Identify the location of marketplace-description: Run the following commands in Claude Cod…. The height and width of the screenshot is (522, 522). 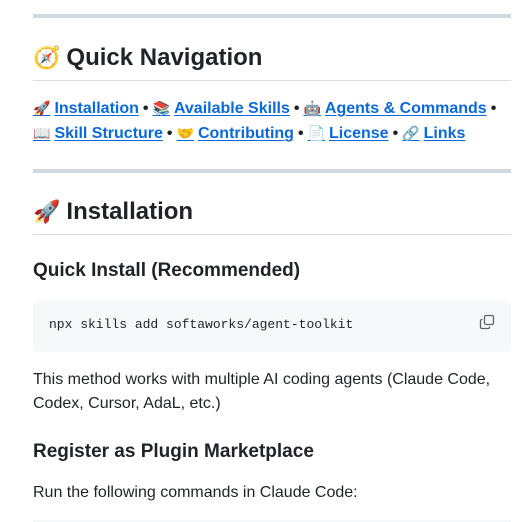
(195, 492).